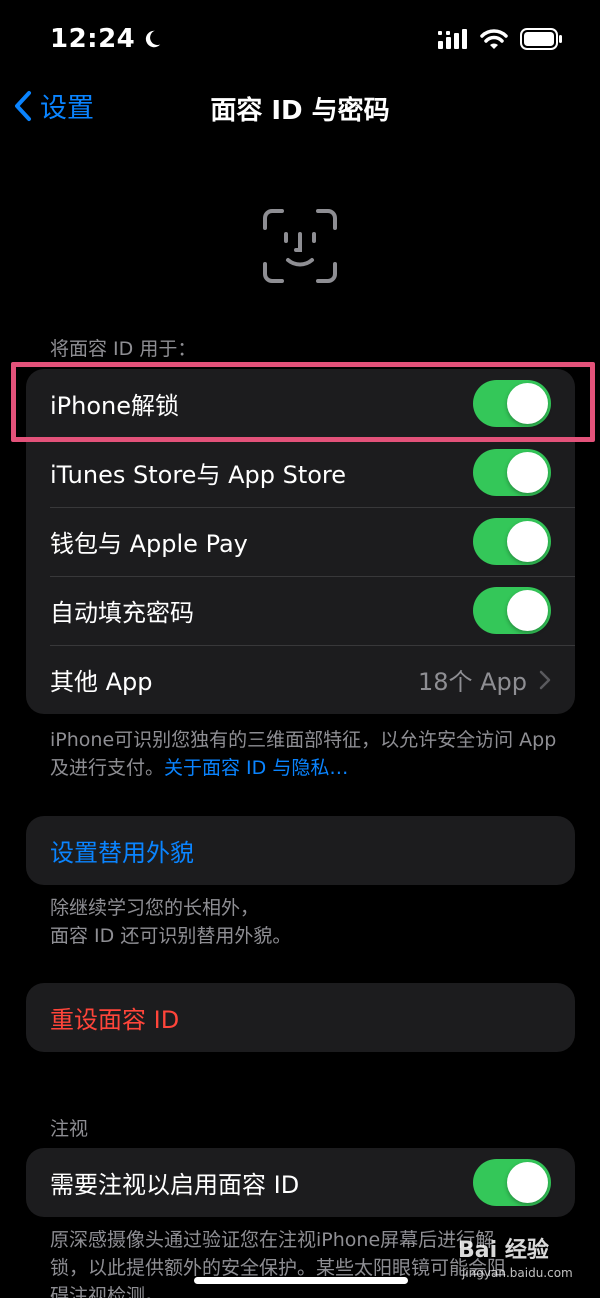 Image resolution: width=600 pixels, height=1298 pixels. I want to click on wallet-applepay-toggle, so click(512, 541).